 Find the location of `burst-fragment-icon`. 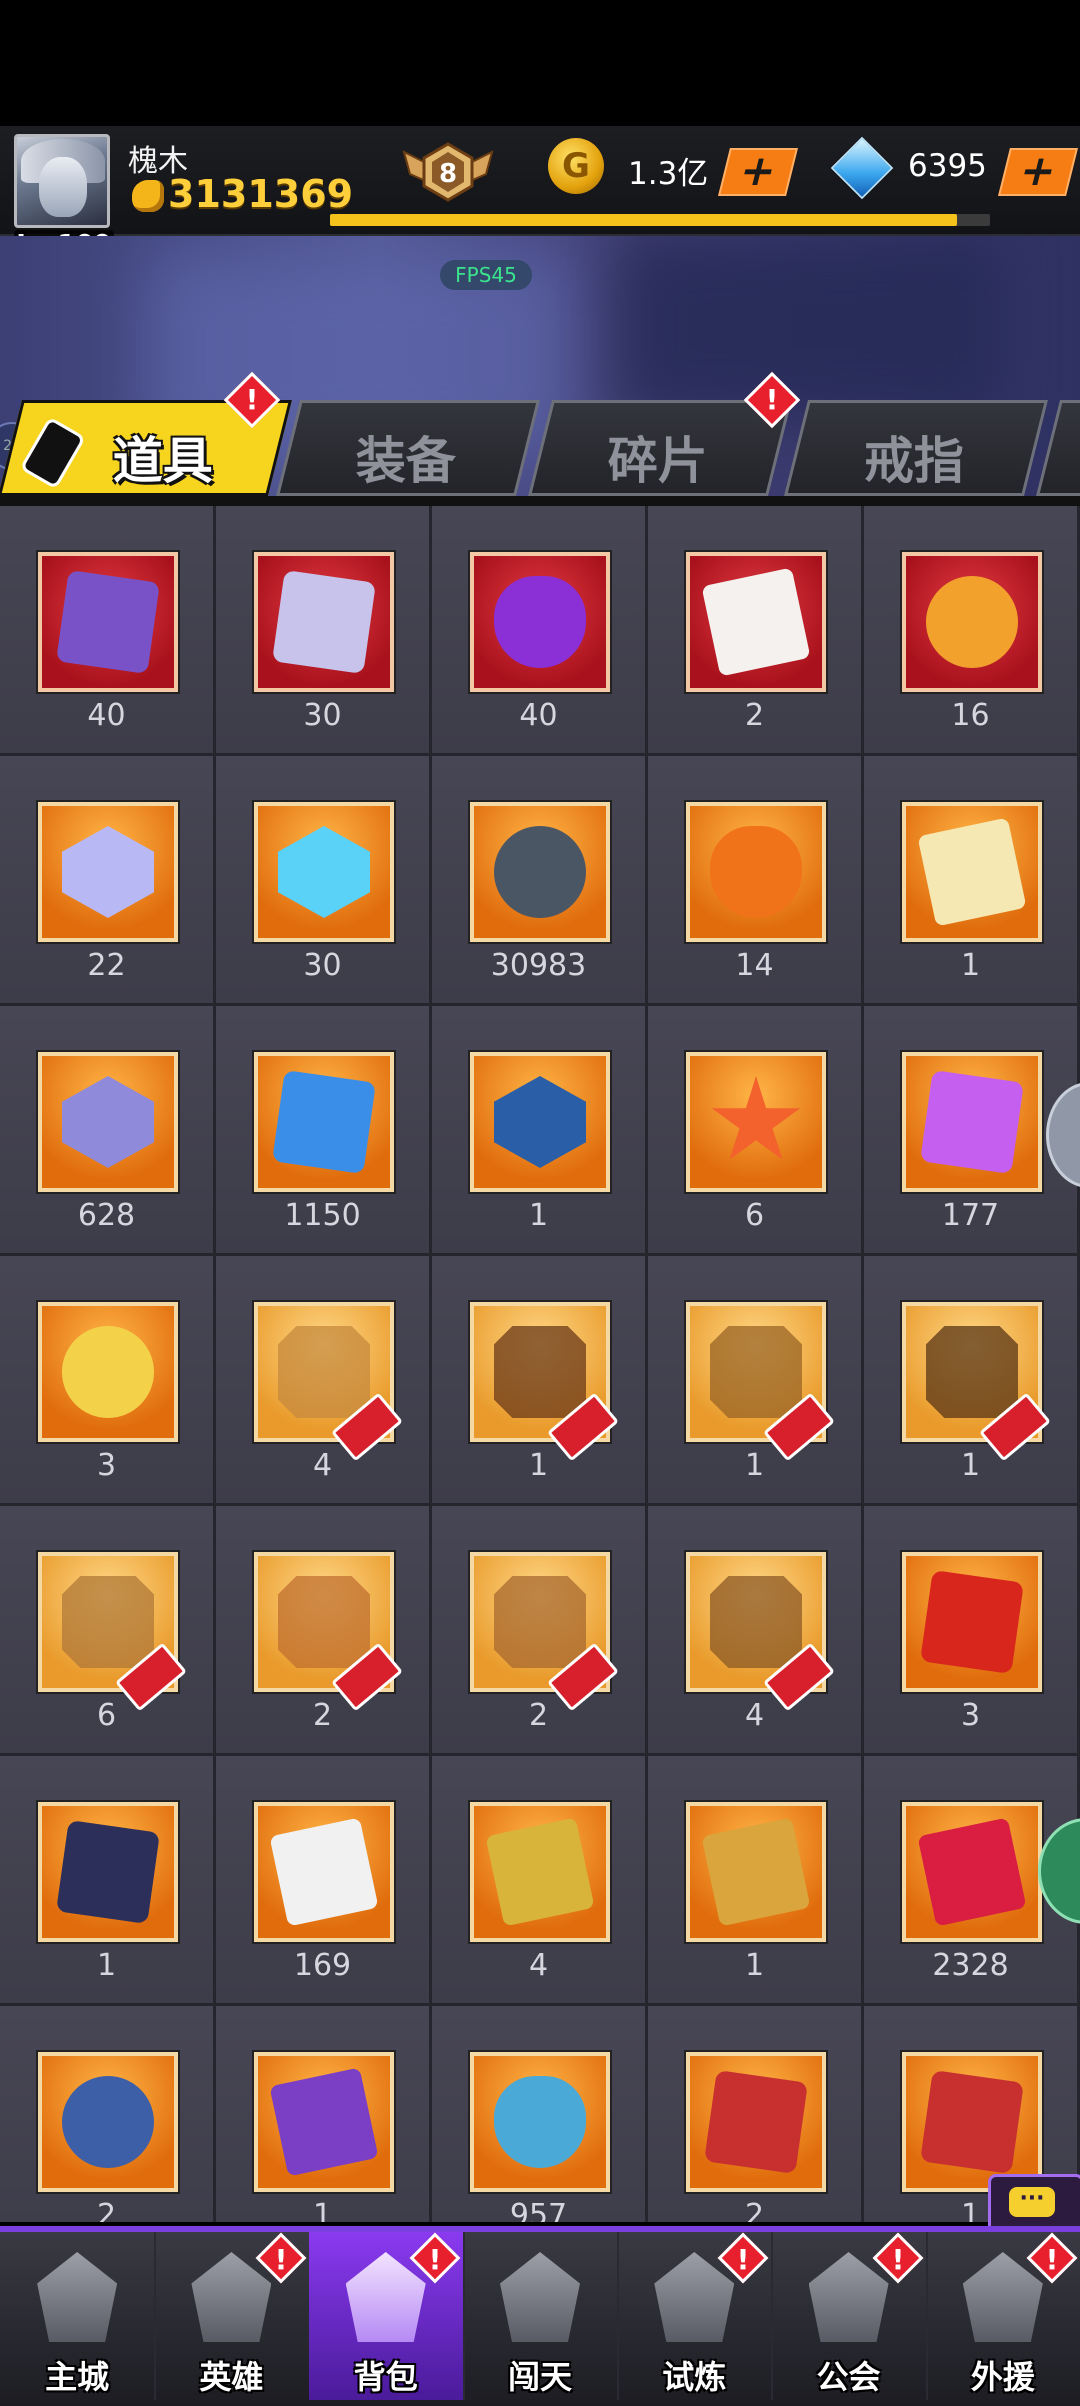

burst-fragment-icon is located at coordinates (324, 1622).